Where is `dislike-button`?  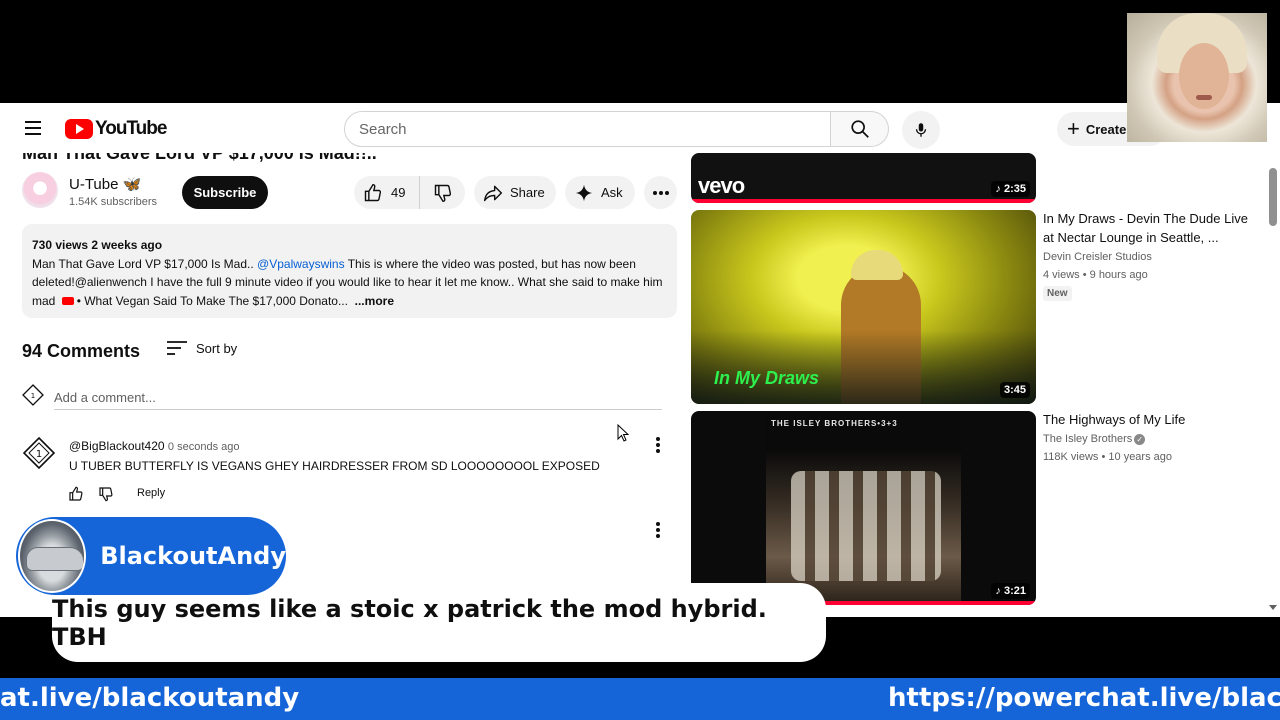
dislike-button is located at coordinates (442, 193).